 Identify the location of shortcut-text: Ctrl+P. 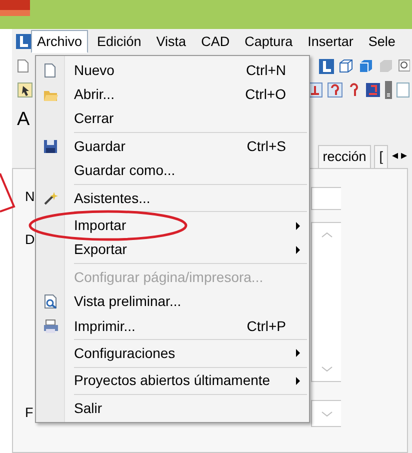
(266, 326).